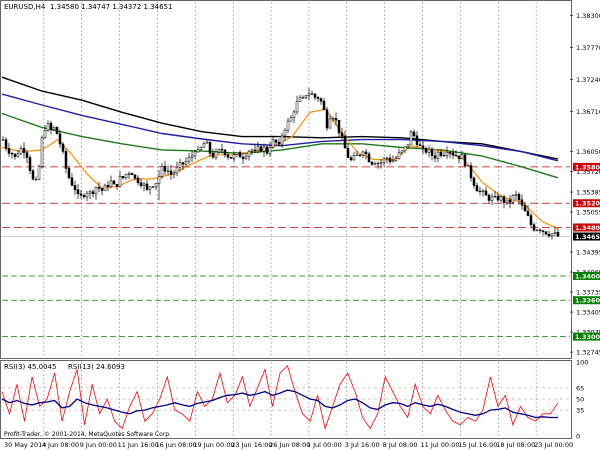 Image resolution: width=600 pixels, height=450 pixels. Describe the element at coordinates (477, 445) in the screenshot. I see `time-tick-label: 15 Jul 16:00` at that location.